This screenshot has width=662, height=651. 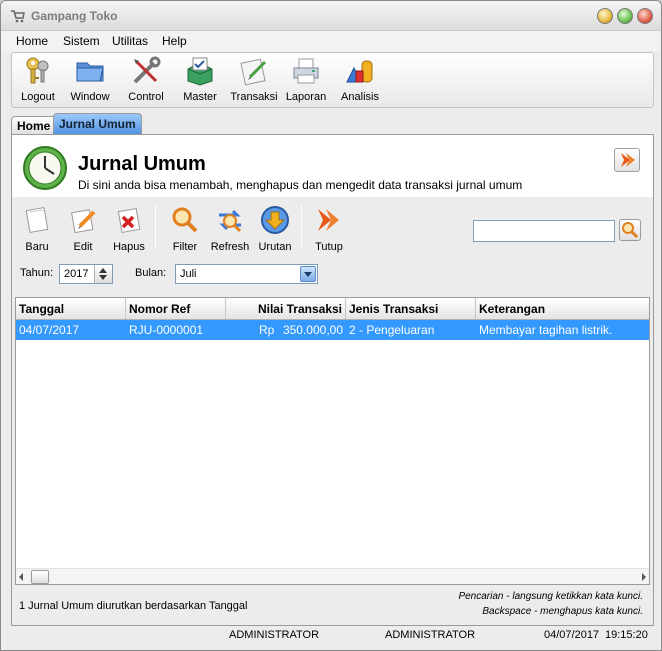 What do you see at coordinates (146, 97) in the screenshot?
I see `control-label: Control` at bounding box center [146, 97].